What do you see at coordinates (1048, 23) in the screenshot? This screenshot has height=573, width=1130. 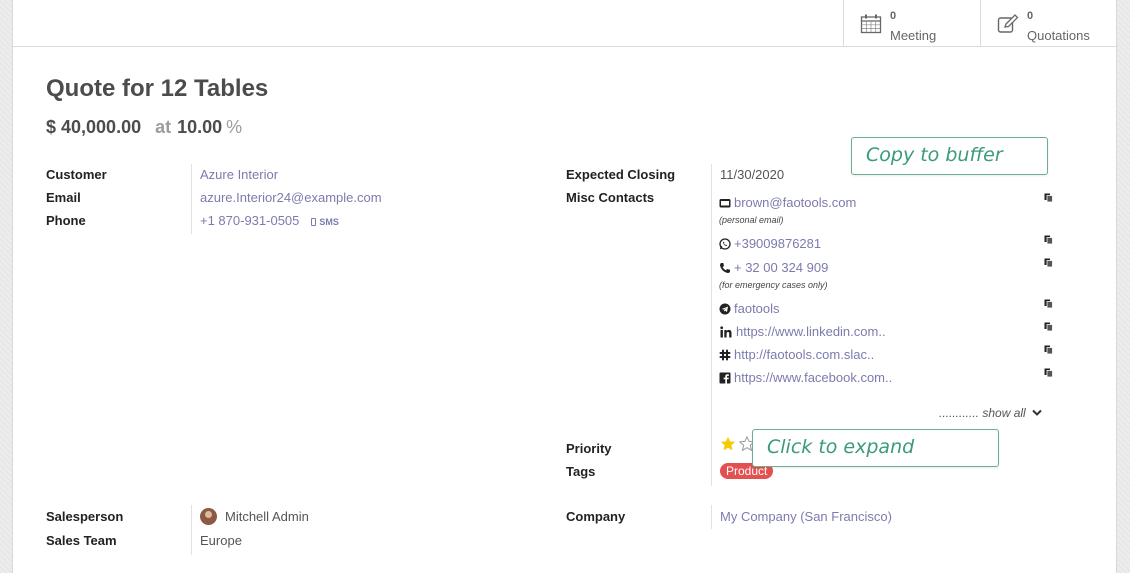 I see `quotations-button: 0 Quotations` at bounding box center [1048, 23].